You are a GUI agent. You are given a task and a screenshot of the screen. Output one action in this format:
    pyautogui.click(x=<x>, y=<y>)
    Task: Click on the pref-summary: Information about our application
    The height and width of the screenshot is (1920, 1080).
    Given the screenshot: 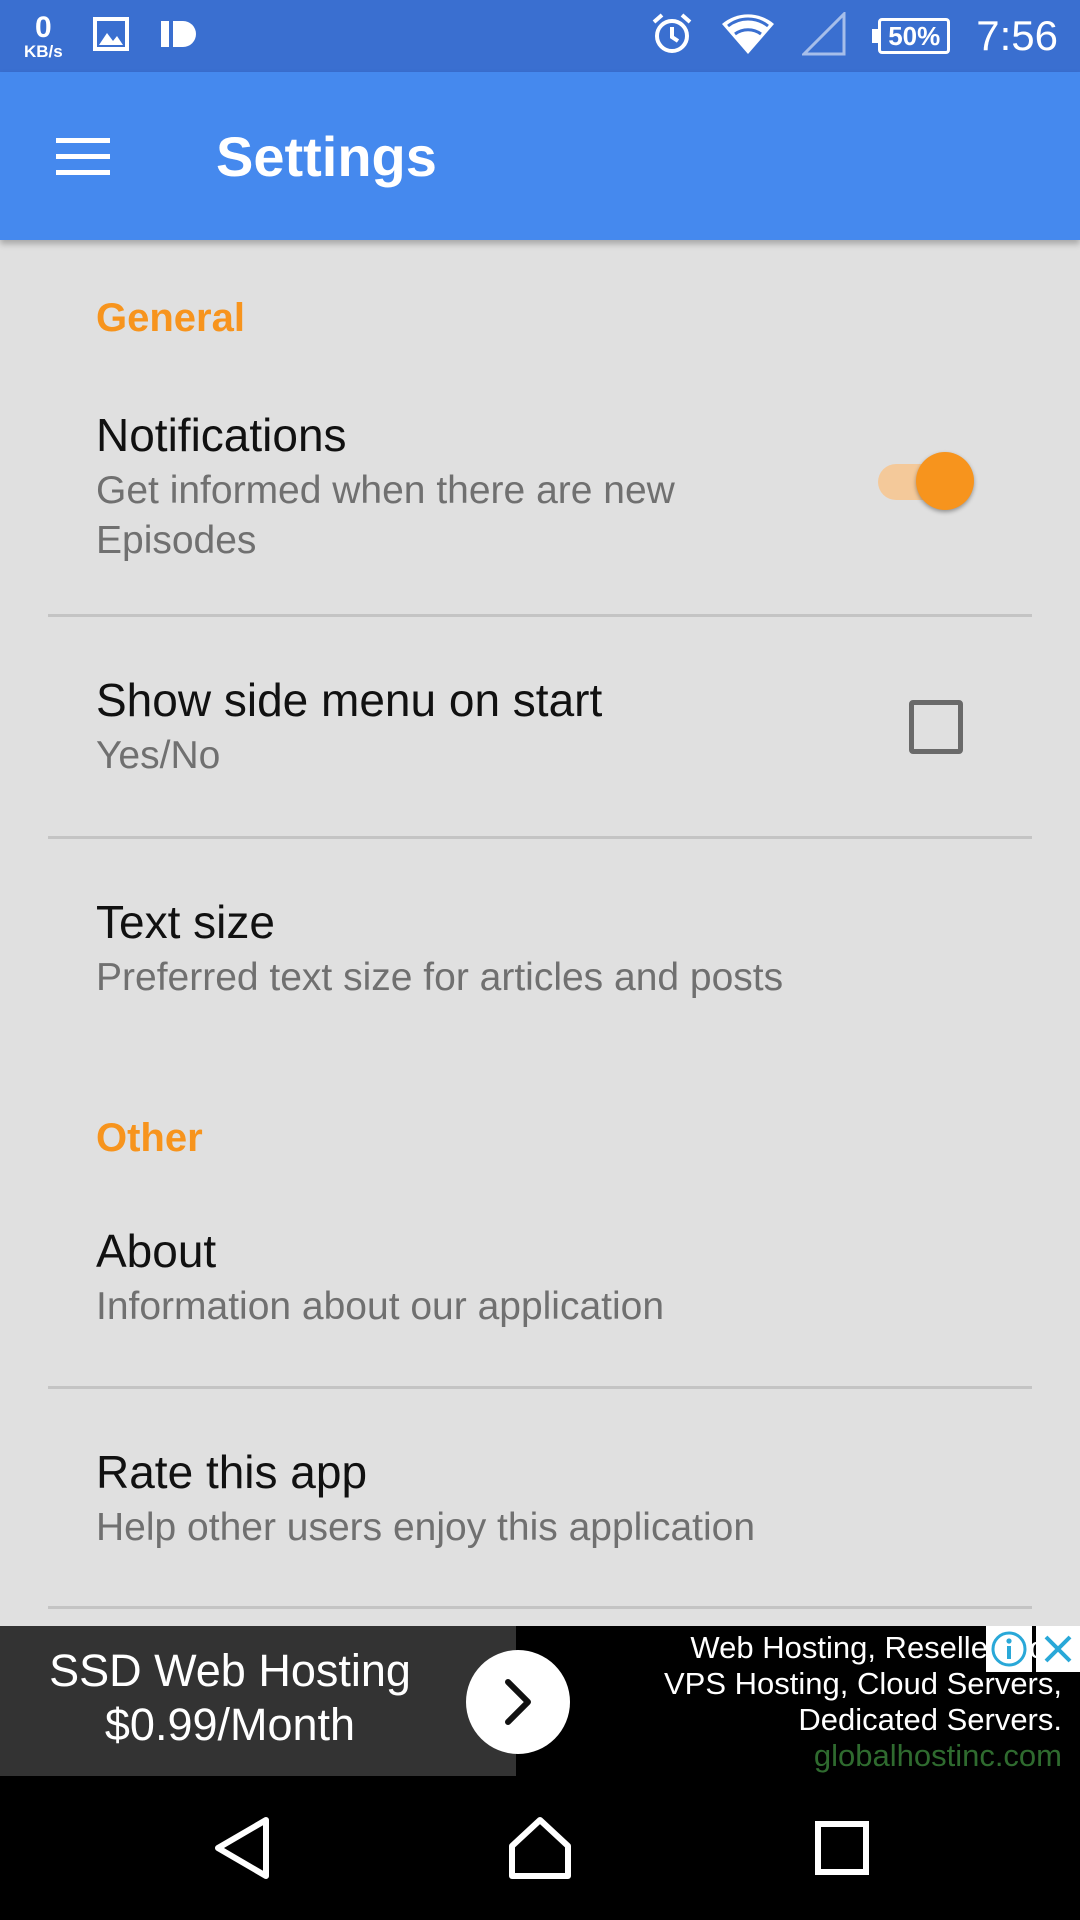 What is the action you would take?
    pyautogui.click(x=380, y=1306)
    